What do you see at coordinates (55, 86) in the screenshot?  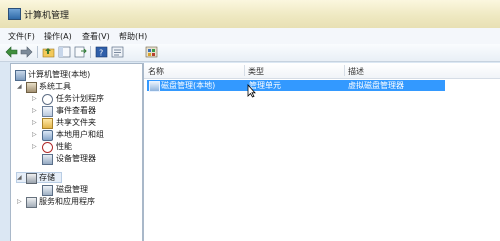 I see `tree-item-label: 系统工具` at bounding box center [55, 86].